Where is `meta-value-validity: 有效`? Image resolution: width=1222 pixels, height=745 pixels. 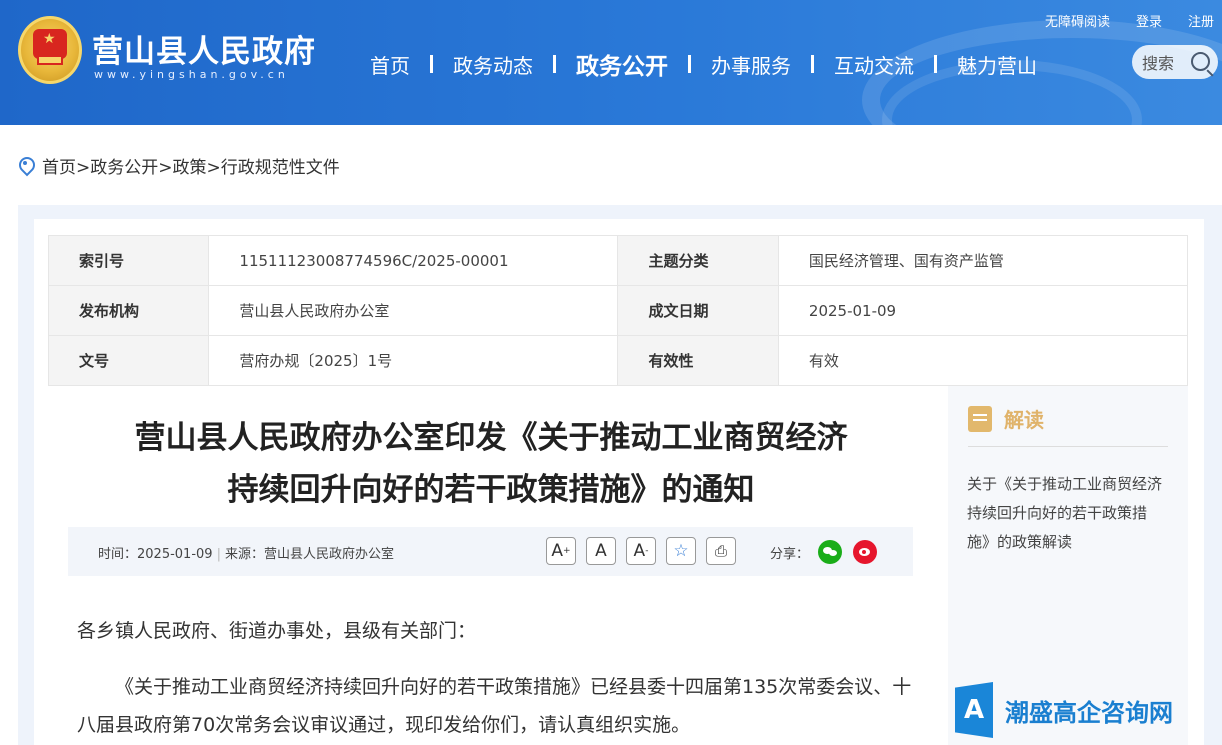
meta-value-validity: 有效 is located at coordinates (983, 360).